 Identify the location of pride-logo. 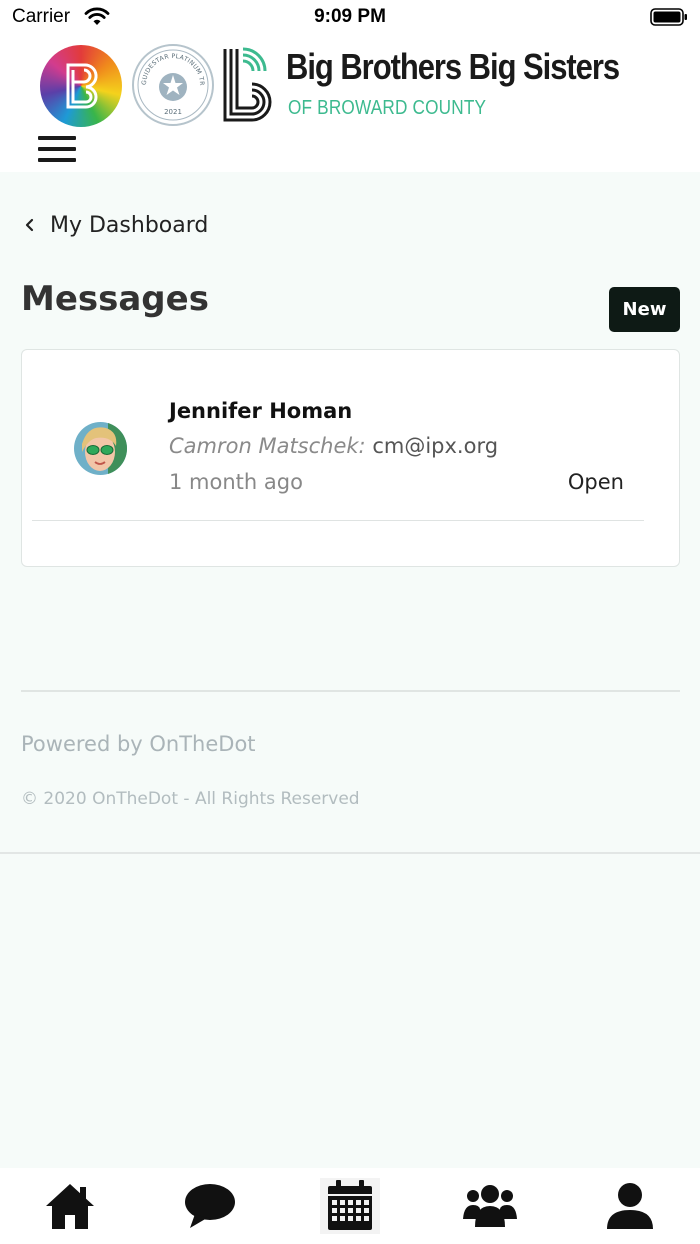
(81, 86).